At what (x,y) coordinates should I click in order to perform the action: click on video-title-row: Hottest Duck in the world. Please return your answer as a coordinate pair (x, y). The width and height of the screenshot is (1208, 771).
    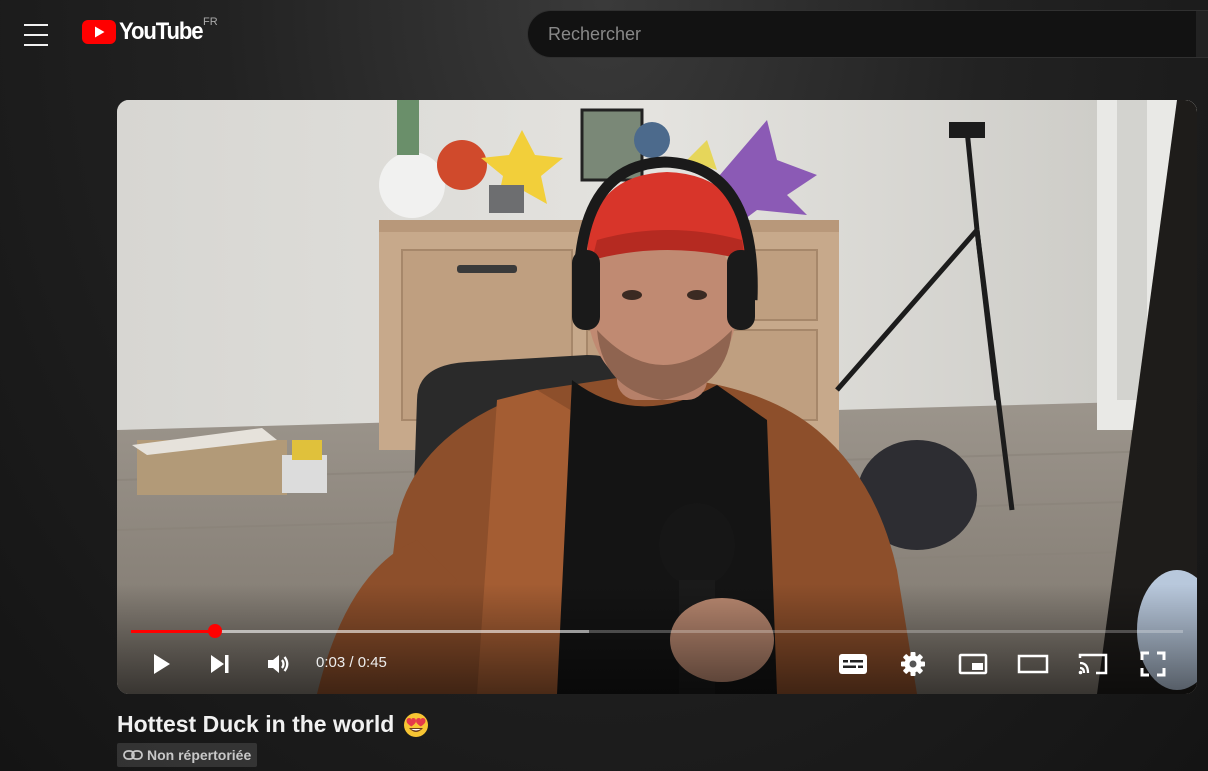
    Looking at the image, I should click on (273, 724).